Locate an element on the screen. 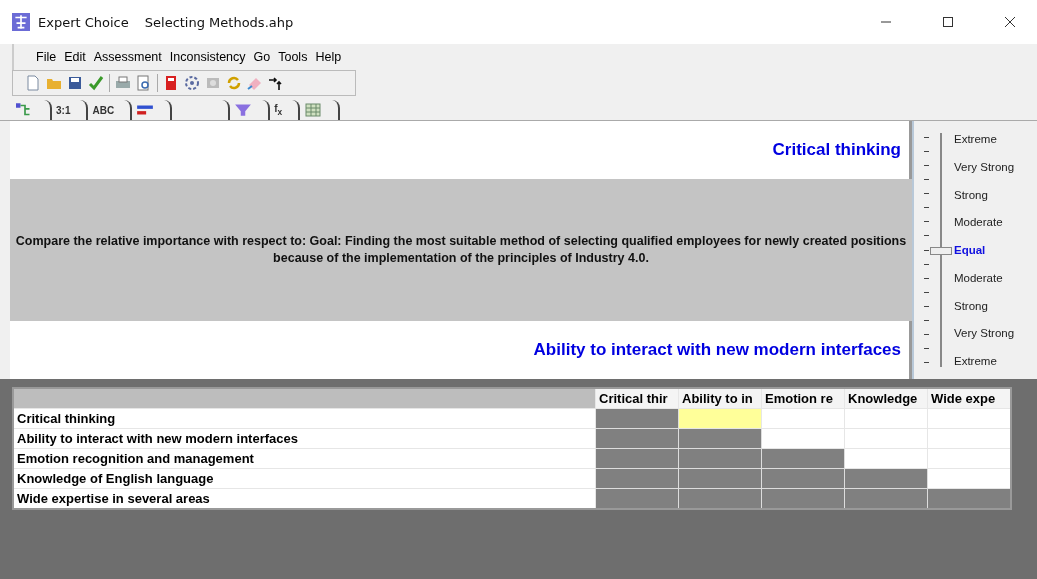 This screenshot has height=579, width=1037. column-header: Wide expe is located at coordinates (969, 398).